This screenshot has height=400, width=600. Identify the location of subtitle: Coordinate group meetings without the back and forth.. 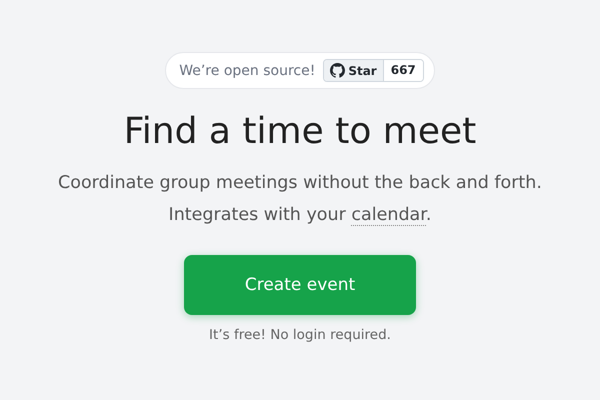
(300, 183).